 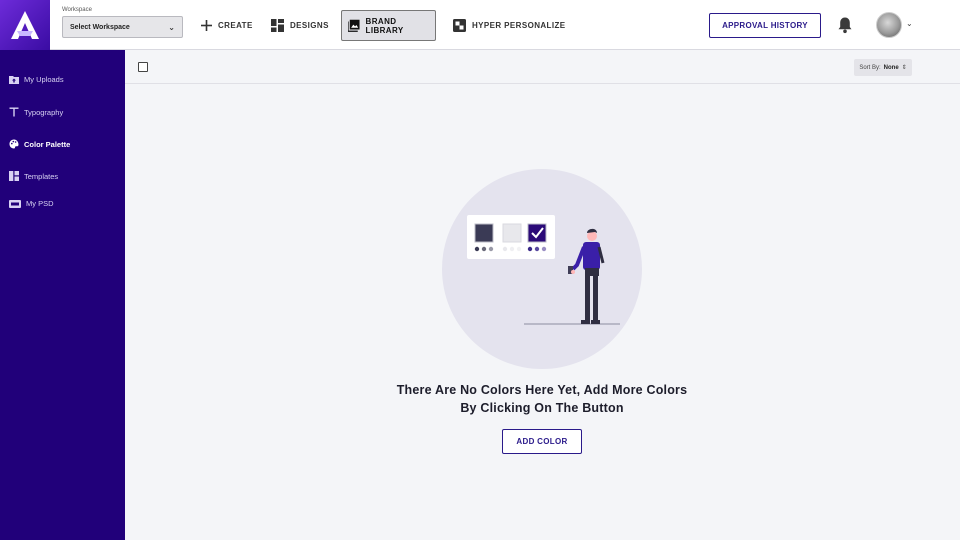 I want to click on sidebar-item-label: My Uploads, so click(x=44, y=79).